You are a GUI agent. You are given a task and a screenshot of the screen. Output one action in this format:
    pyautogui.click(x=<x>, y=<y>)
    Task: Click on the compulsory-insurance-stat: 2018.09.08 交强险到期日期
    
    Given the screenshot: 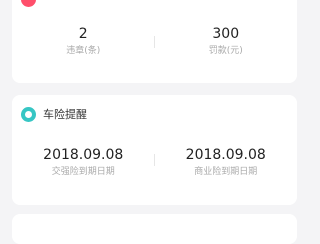 What is the action you would take?
    pyautogui.click(x=83, y=162)
    